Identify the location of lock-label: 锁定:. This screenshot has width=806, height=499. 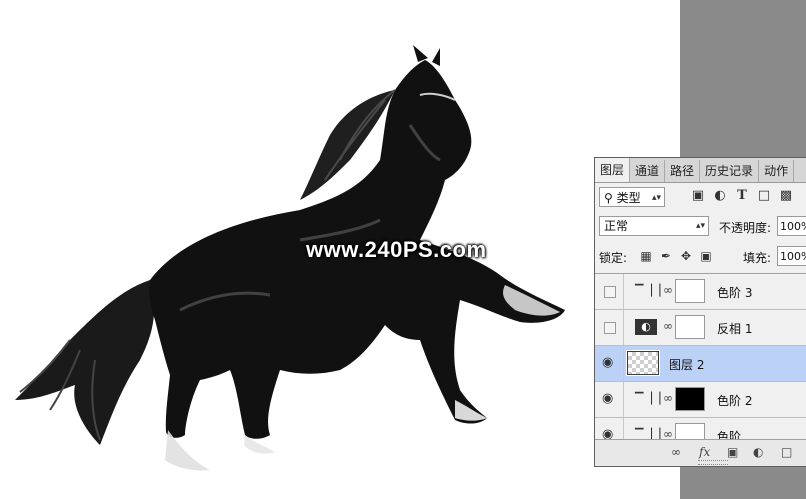
(613, 258).